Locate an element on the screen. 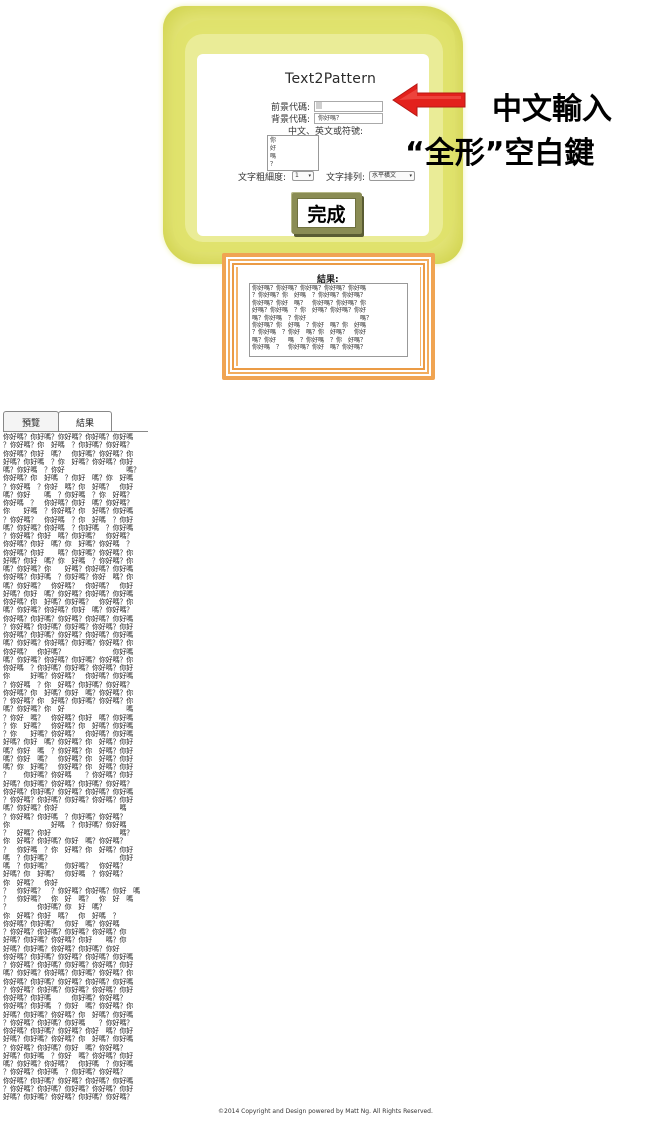 The image size is (655, 1122). text-textarea: 你 好 嗎 ？ is located at coordinates (293, 153).